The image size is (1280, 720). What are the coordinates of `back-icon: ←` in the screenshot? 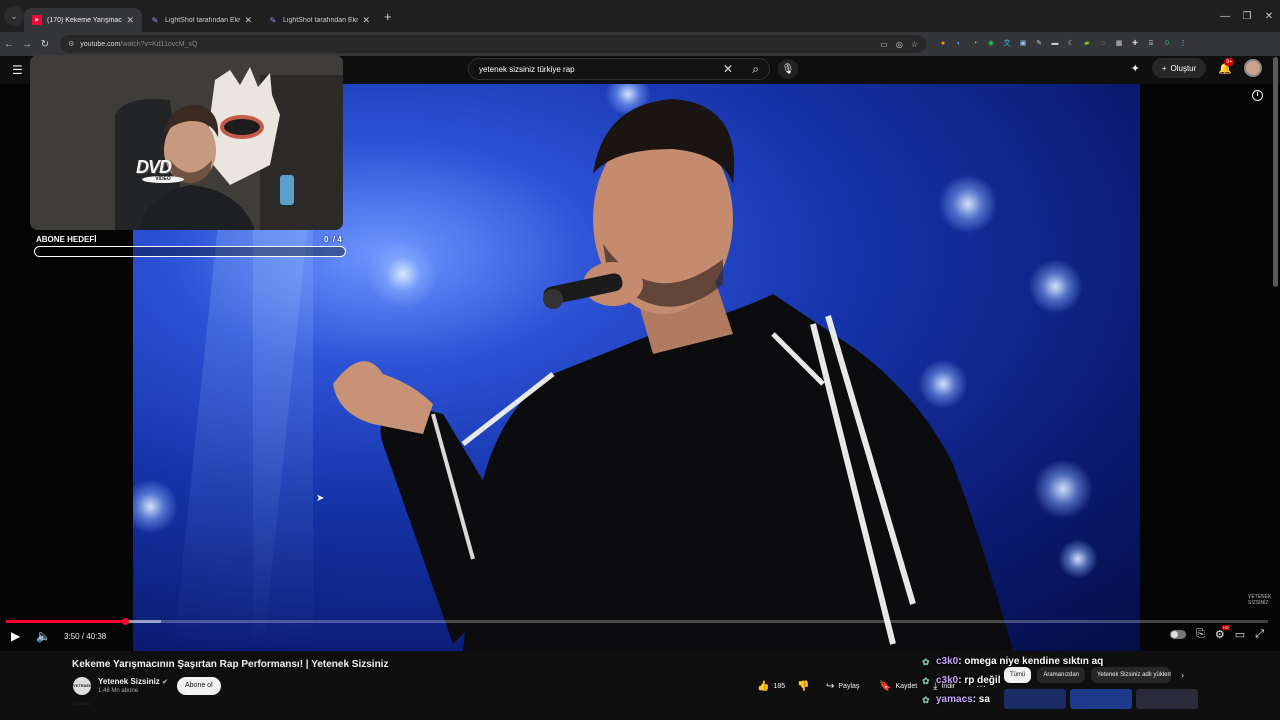 It's located at (9, 44).